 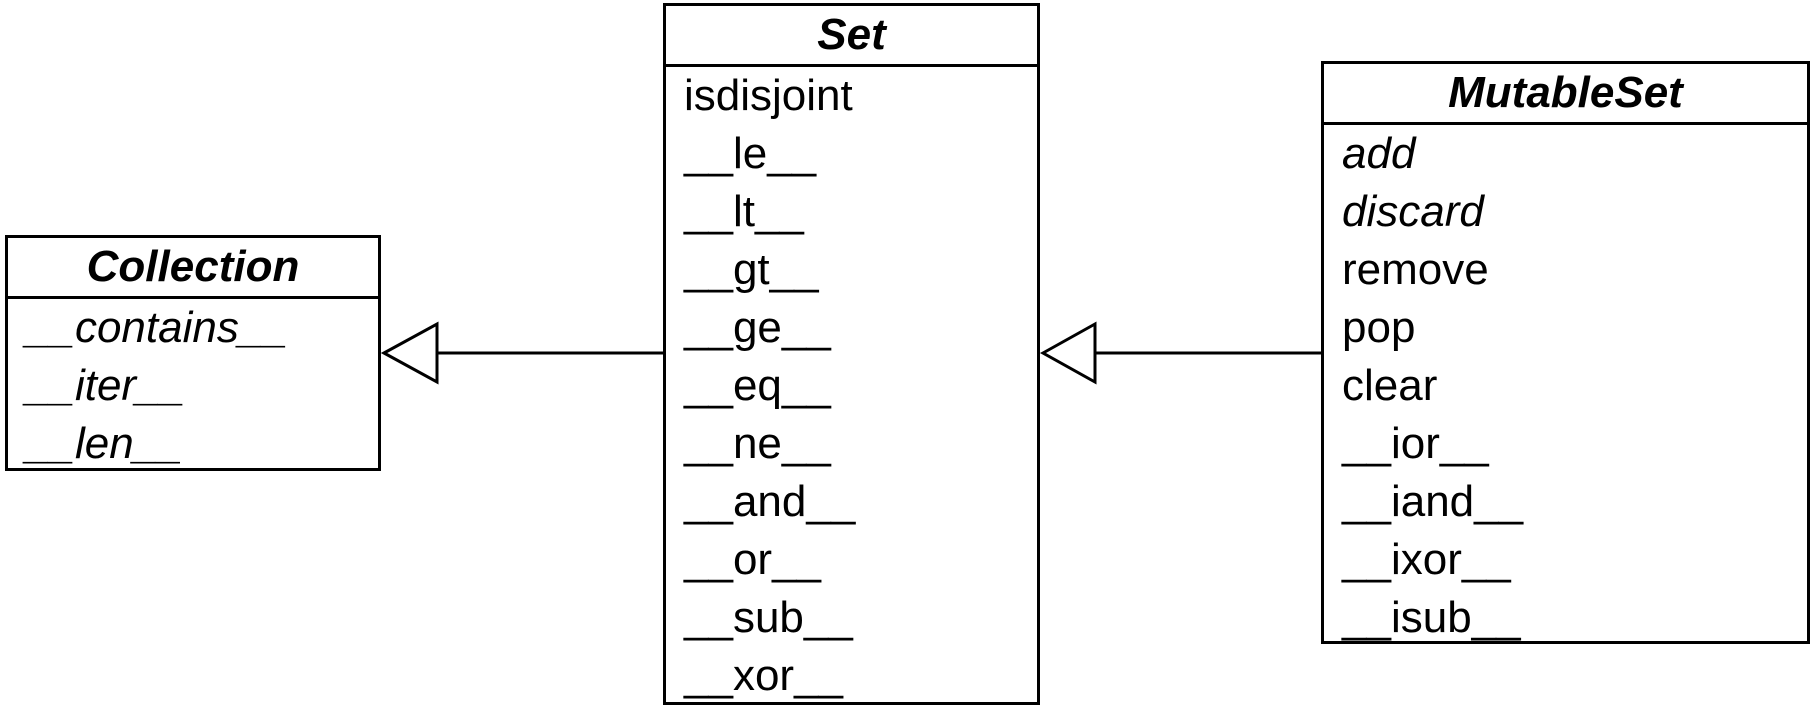 What do you see at coordinates (1379, 153) in the screenshot?
I see `method-item: add` at bounding box center [1379, 153].